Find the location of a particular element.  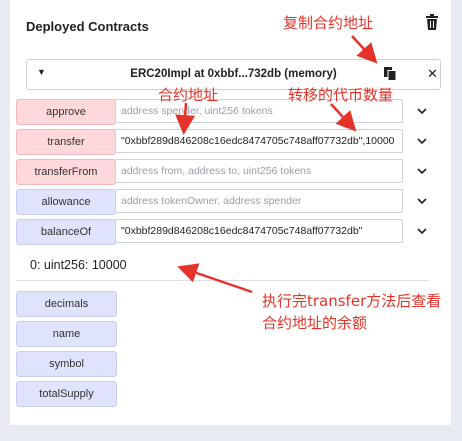

annotation-note-line1: 执行完transfer方法后查看 is located at coordinates (352, 301).